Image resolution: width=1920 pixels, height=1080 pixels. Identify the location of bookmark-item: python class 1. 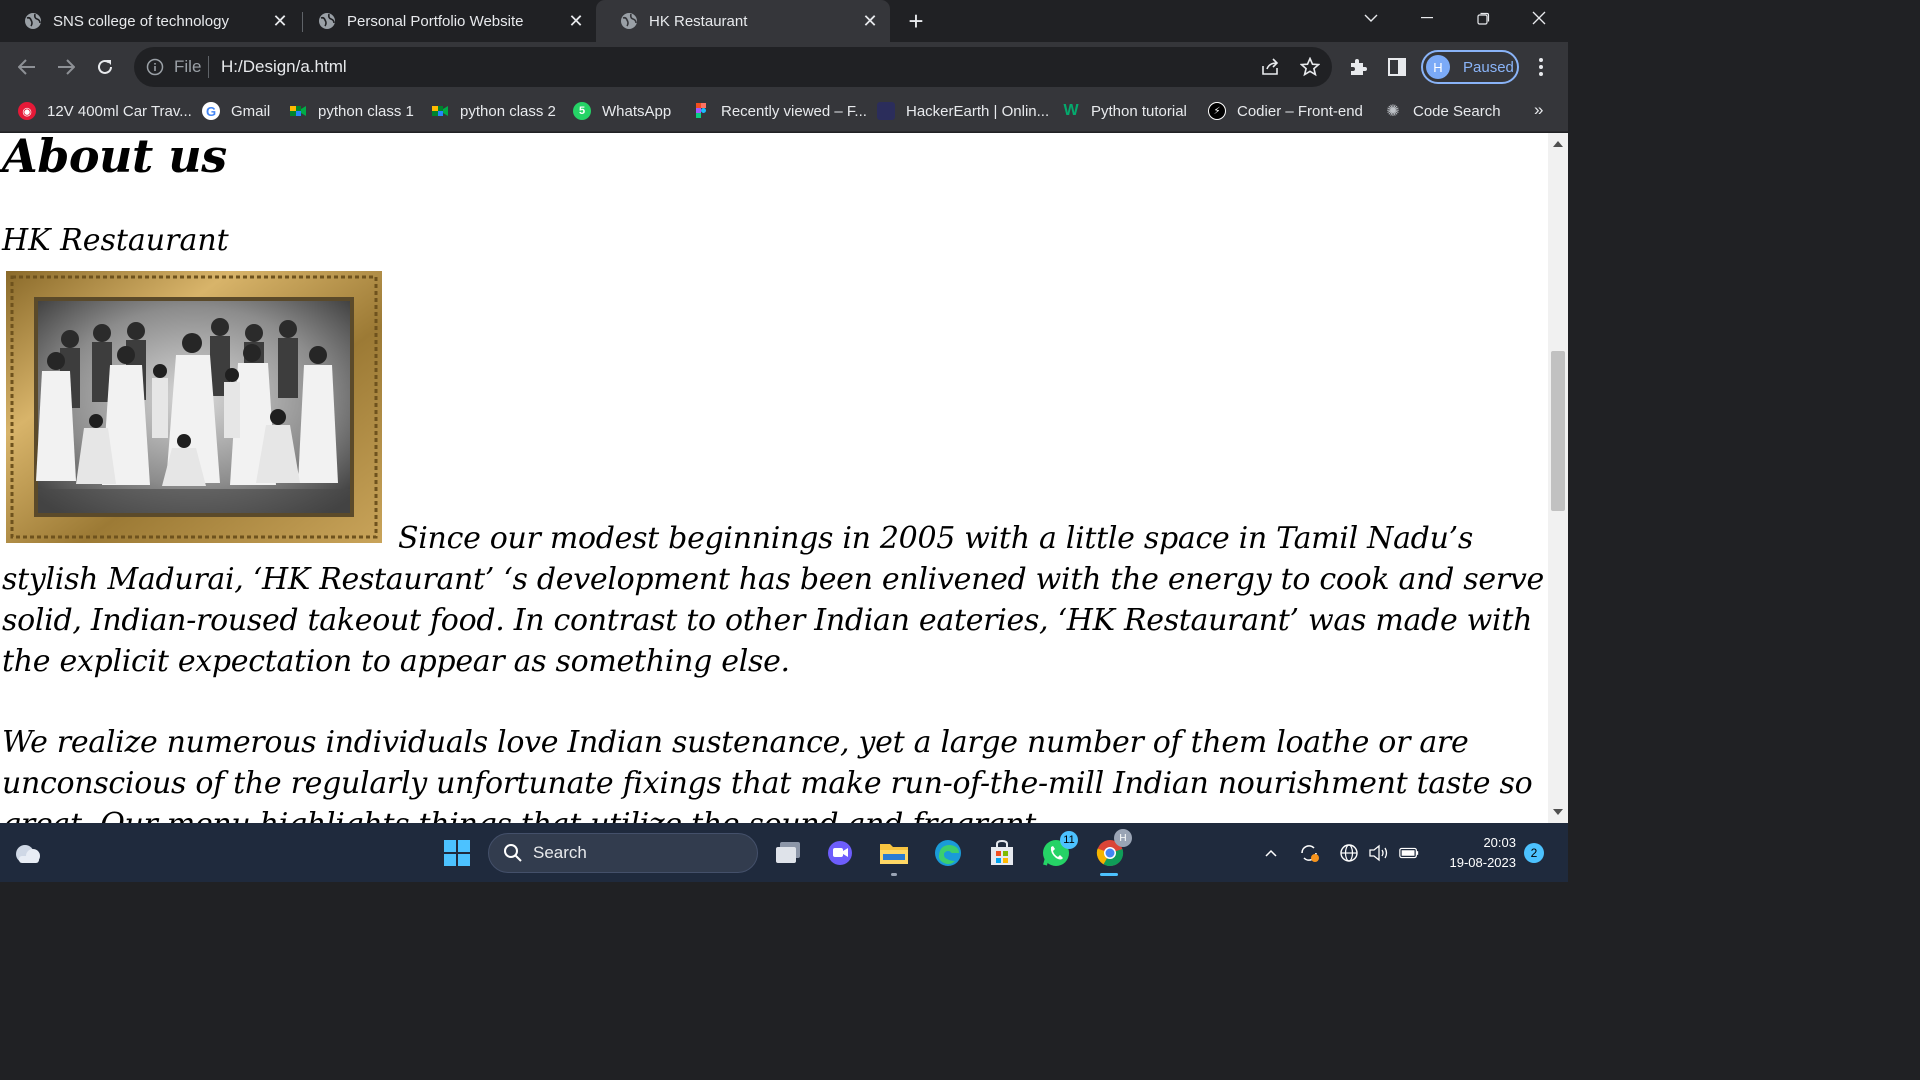
(351, 111).